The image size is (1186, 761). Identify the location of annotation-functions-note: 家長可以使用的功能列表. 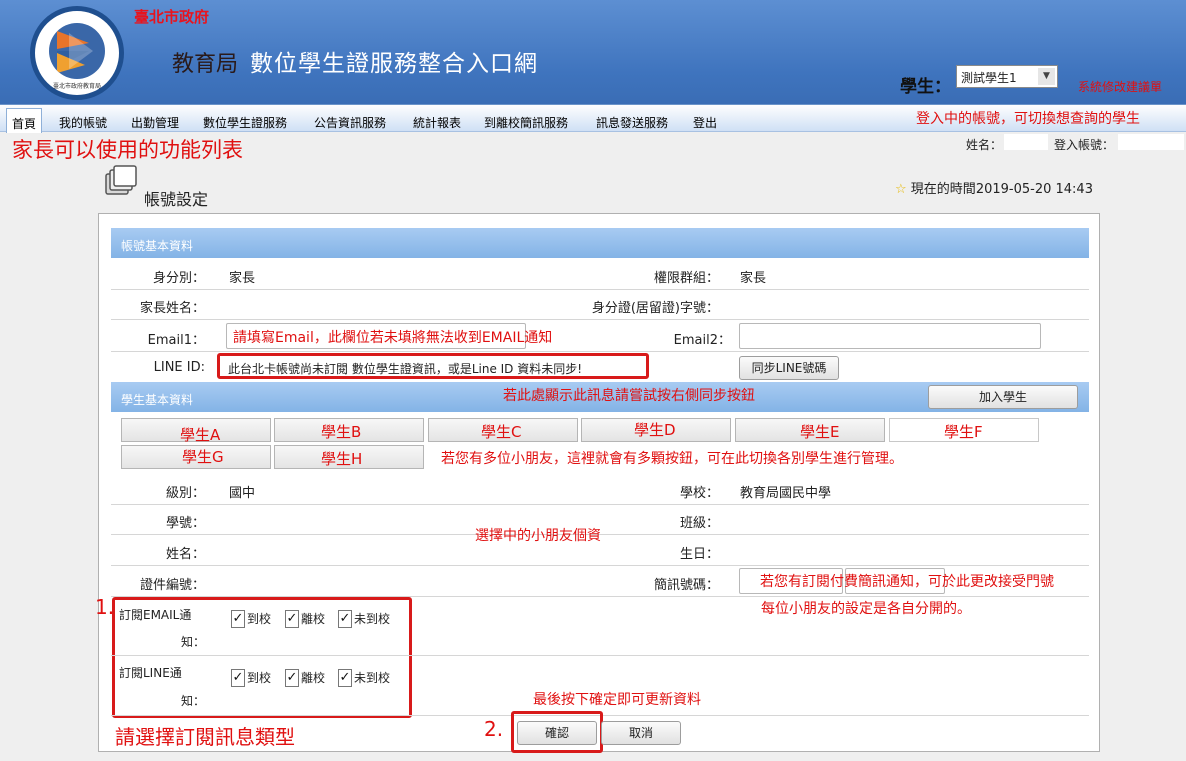
(127, 150).